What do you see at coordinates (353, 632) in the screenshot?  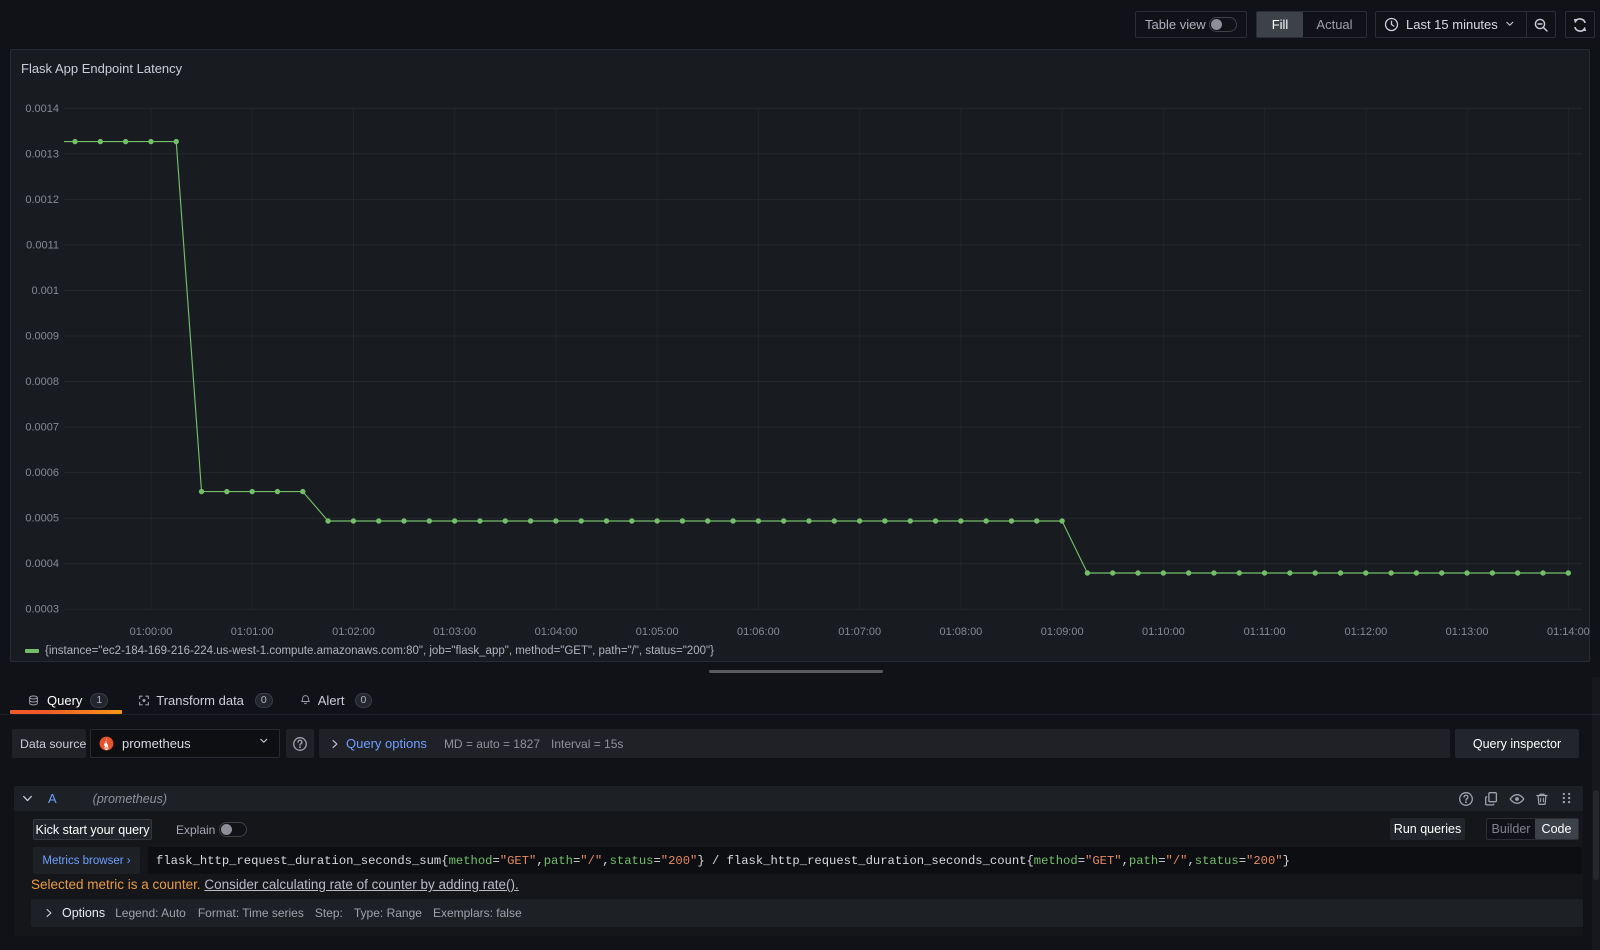 I see `svg-text: 01:02:00` at bounding box center [353, 632].